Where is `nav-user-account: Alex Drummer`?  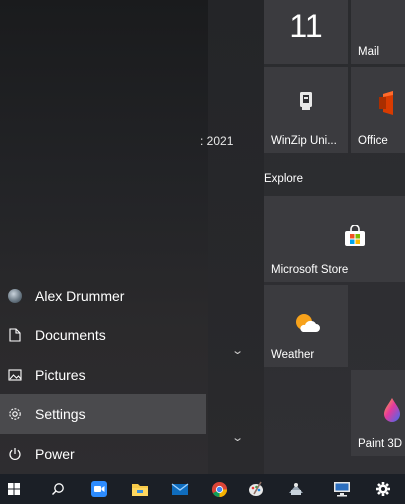
nav-user-account: Alex Drummer is located at coordinates (103, 296).